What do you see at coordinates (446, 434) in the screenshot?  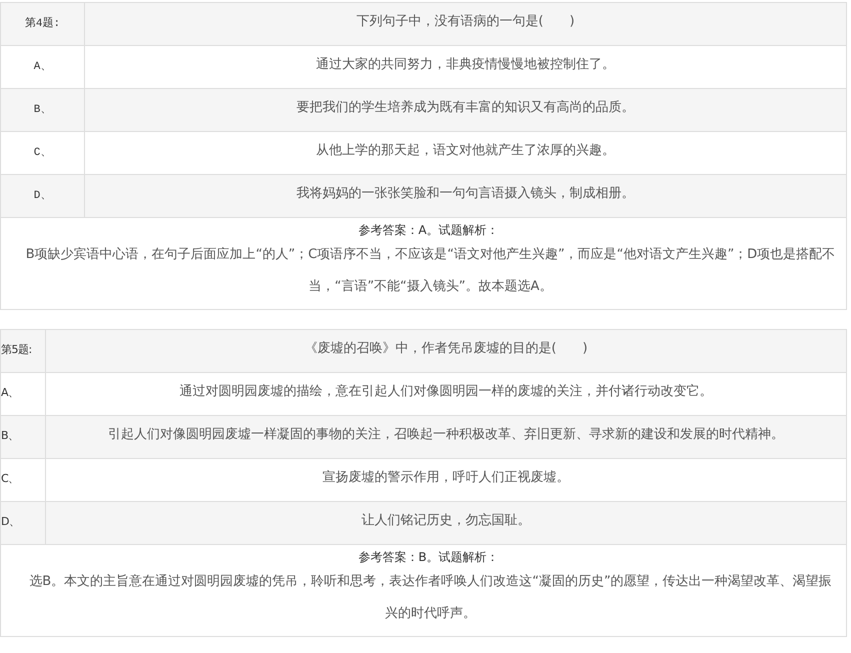 I see `option-text: 引起人们对像圆明园废墟一样凝固的事物的关注，召唤起一种积极改革、弃旧更新、寻求新的建设和发展的时代精神。` at bounding box center [446, 434].